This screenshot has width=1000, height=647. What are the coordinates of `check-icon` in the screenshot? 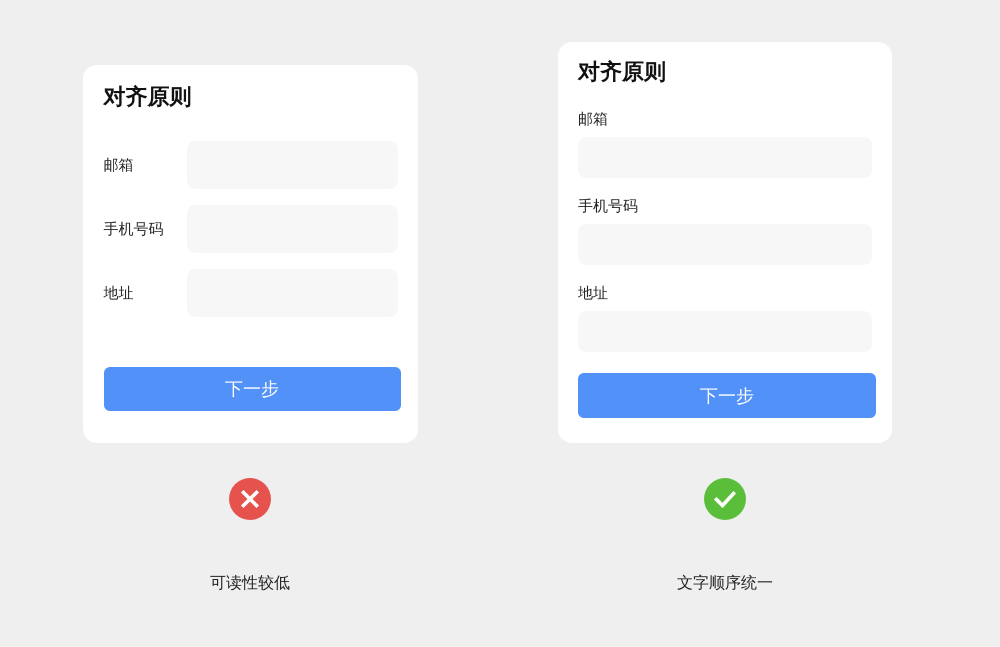 It's located at (725, 499).